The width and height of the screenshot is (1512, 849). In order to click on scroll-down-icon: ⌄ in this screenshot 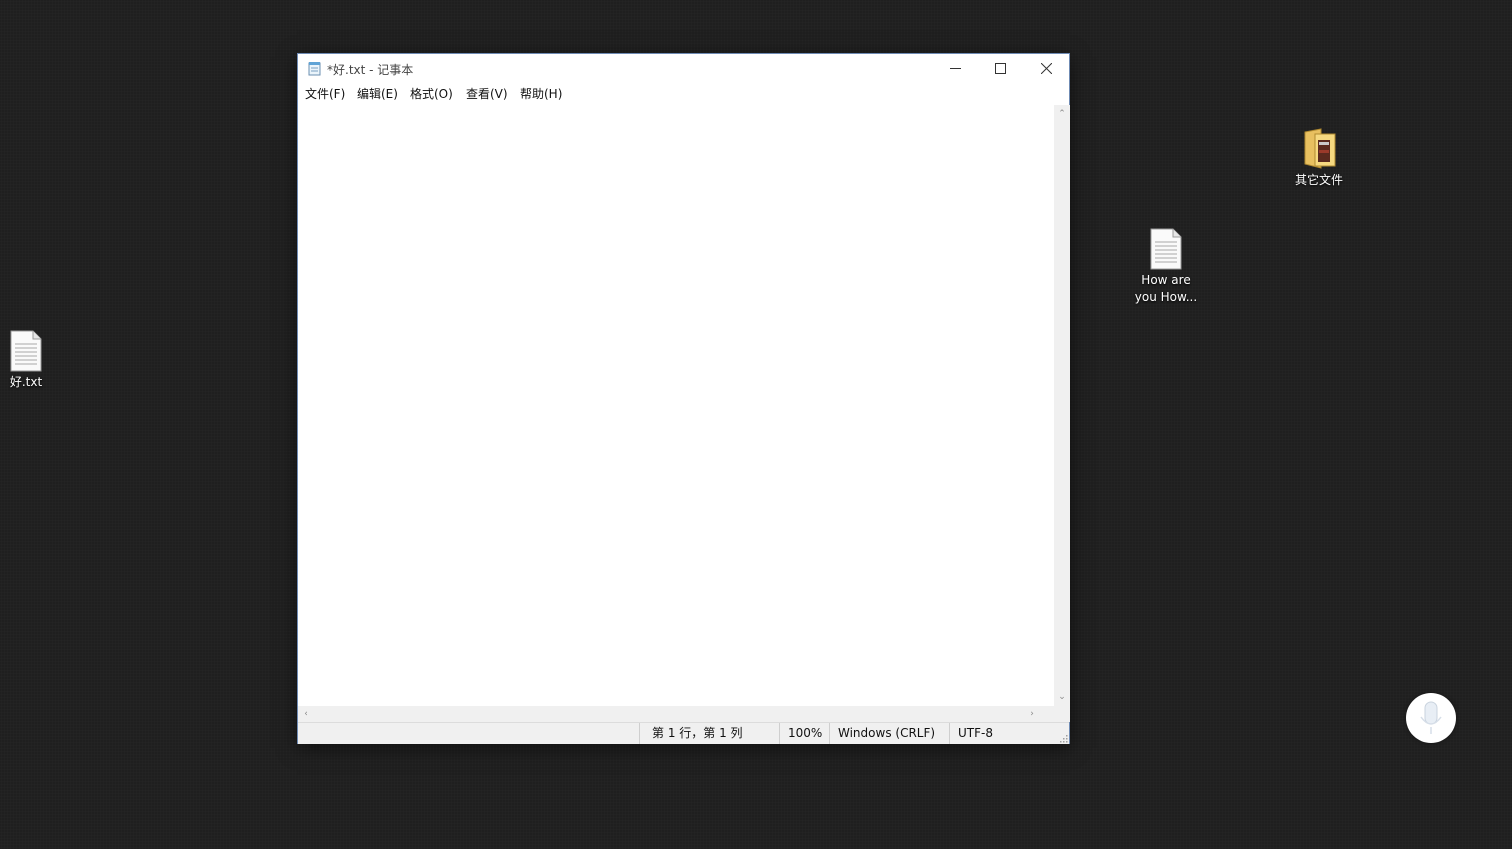, I will do `click(1062, 697)`.